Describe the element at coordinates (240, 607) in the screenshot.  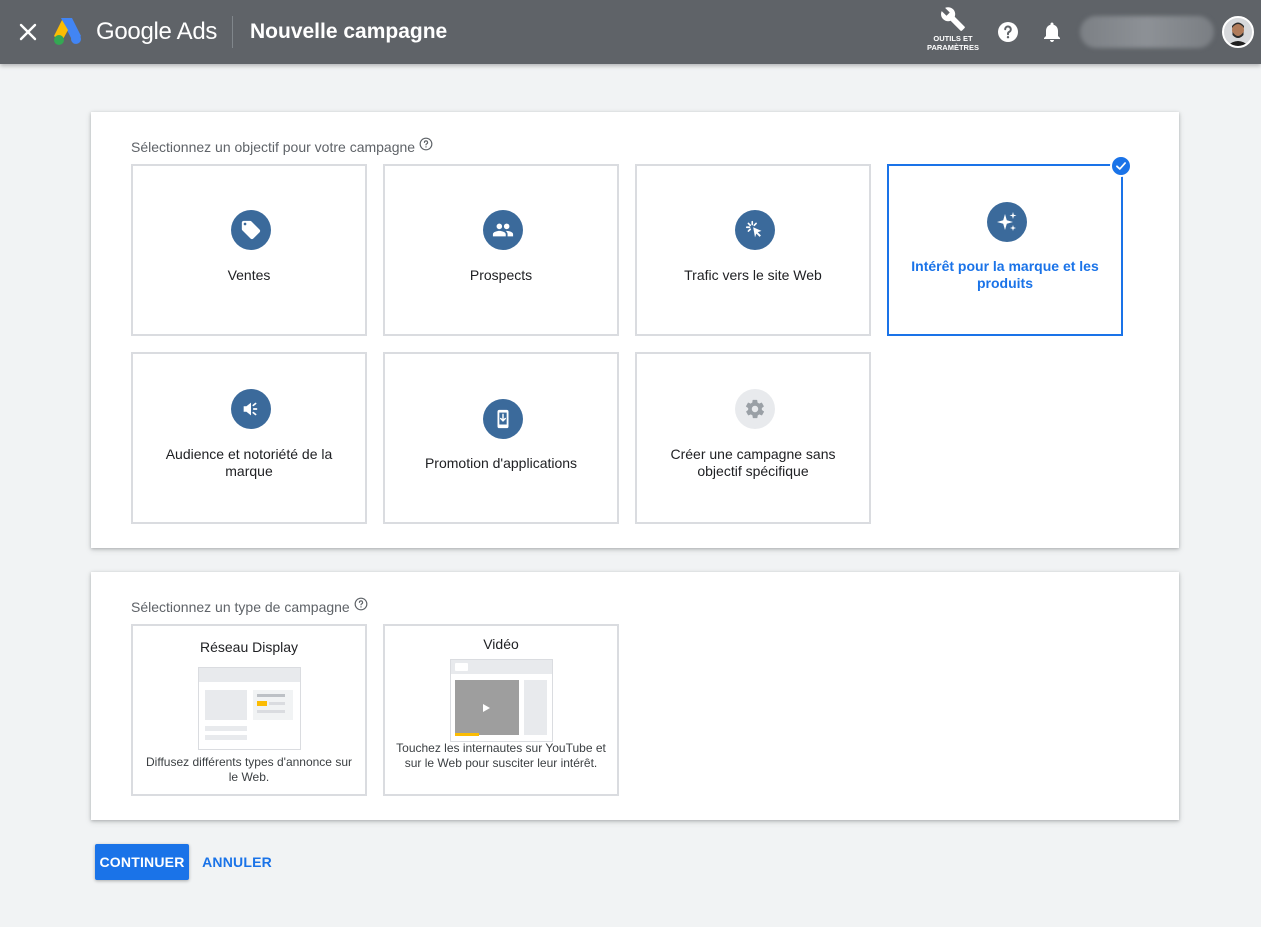
I see `campaign-type-heading-text: Sélectionnez un type de campagne` at that location.